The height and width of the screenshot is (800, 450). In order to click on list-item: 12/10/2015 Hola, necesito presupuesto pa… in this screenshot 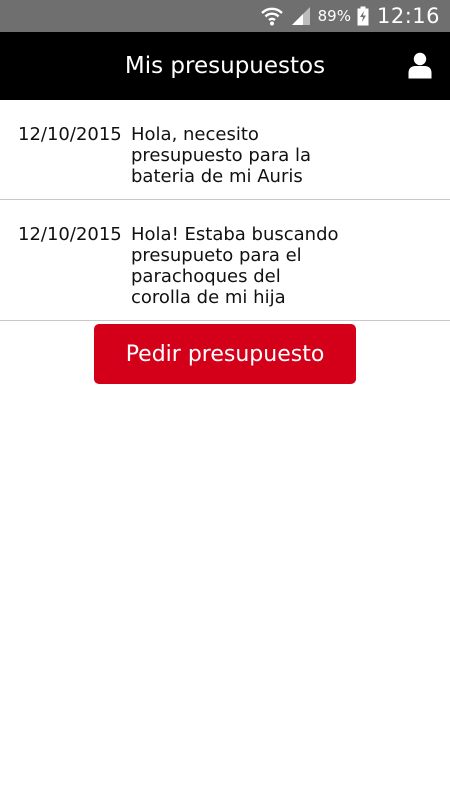, I will do `click(225, 150)`.